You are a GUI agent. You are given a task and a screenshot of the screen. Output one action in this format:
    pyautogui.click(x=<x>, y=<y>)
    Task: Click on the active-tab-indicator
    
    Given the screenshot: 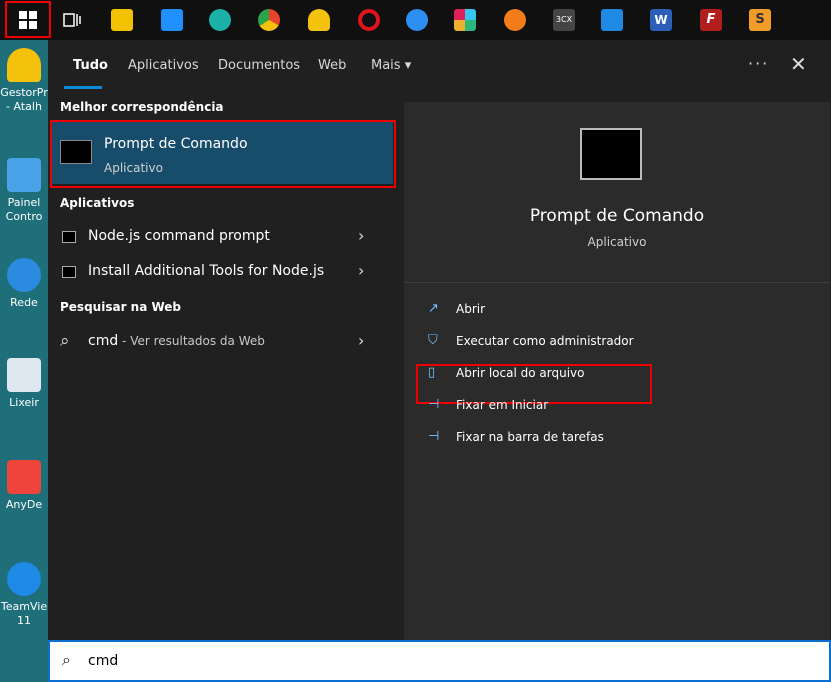 What is the action you would take?
    pyautogui.click(x=83, y=87)
    